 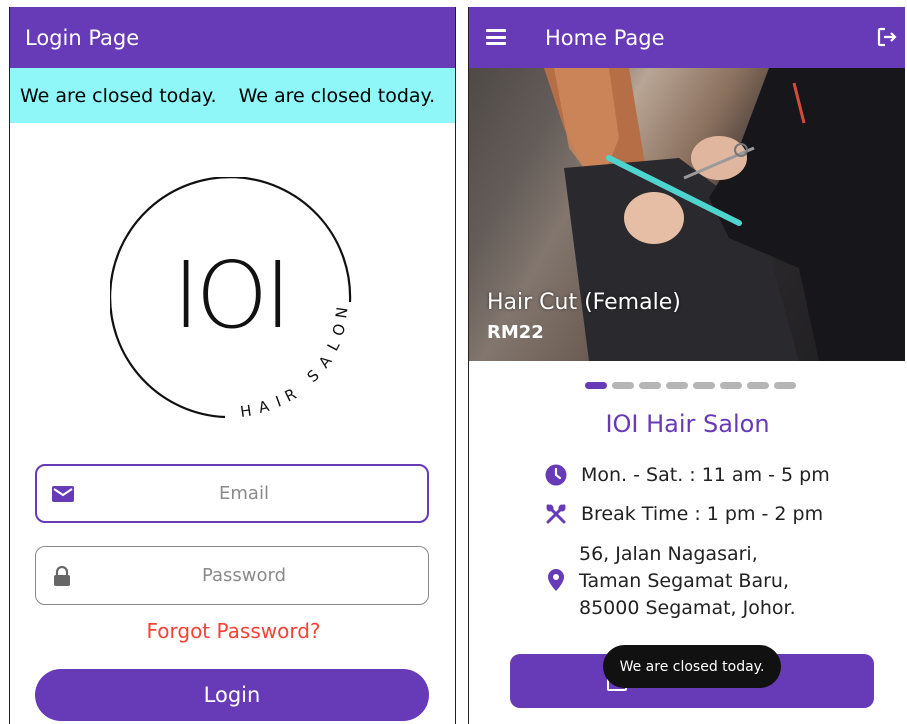 What do you see at coordinates (62, 576) in the screenshot?
I see `lock-icon` at bounding box center [62, 576].